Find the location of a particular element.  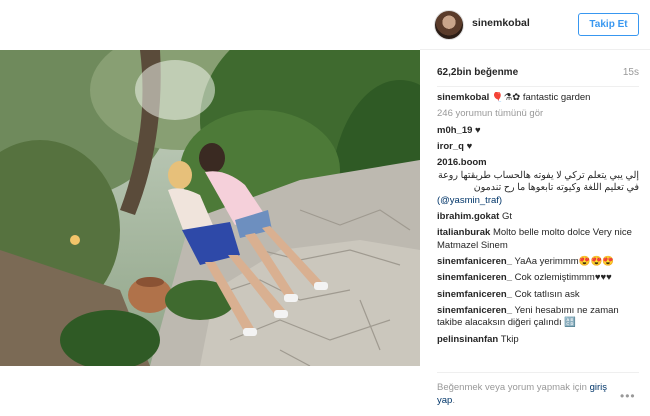

comment: sinemfaniceren_ Cok ozlemiştimmm♥♥♥ is located at coordinates (538, 278).